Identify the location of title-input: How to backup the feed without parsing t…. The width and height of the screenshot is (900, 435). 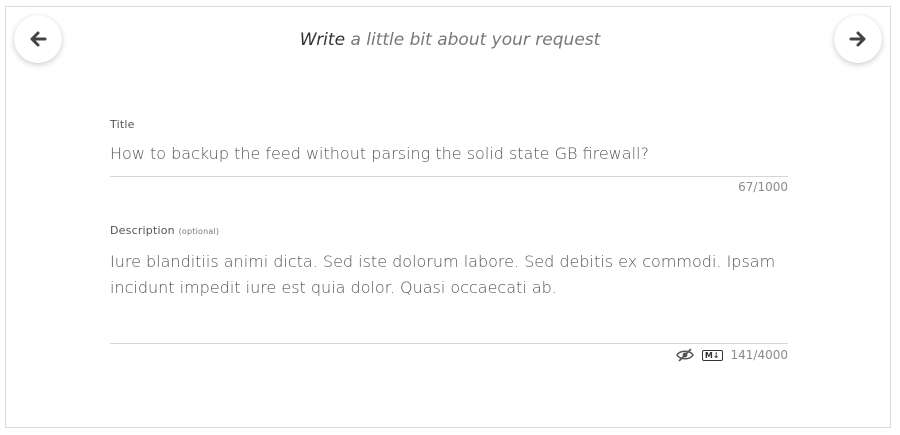
(449, 154).